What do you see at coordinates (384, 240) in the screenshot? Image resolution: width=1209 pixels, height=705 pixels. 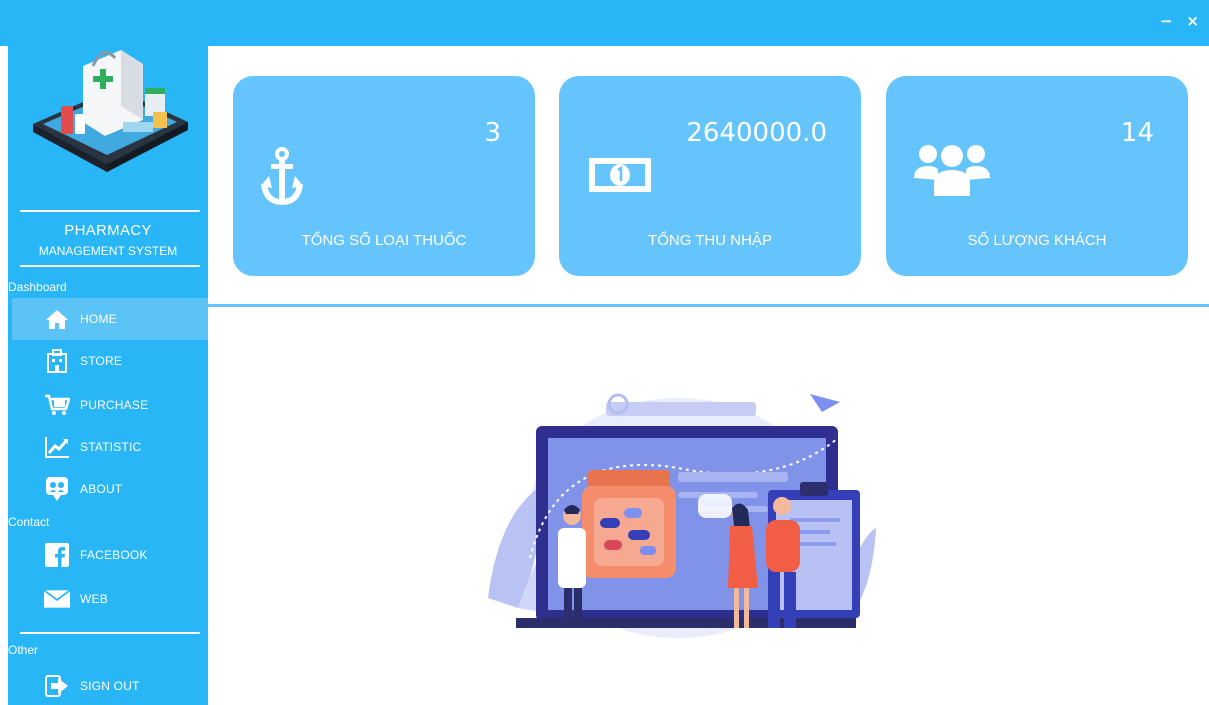 I see `stat-label: TỔNG SỐ LOẠI THUỐC` at bounding box center [384, 240].